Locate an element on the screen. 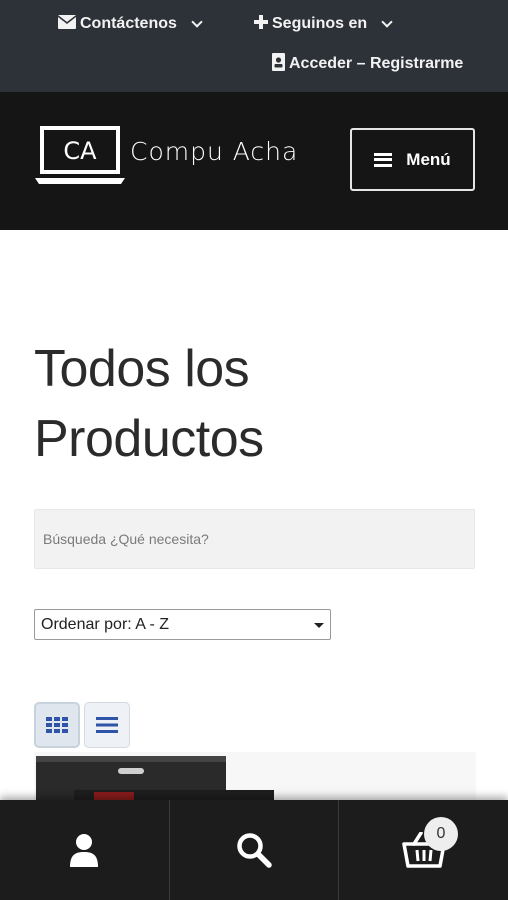  grid-icon is located at coordinates (57, 725).